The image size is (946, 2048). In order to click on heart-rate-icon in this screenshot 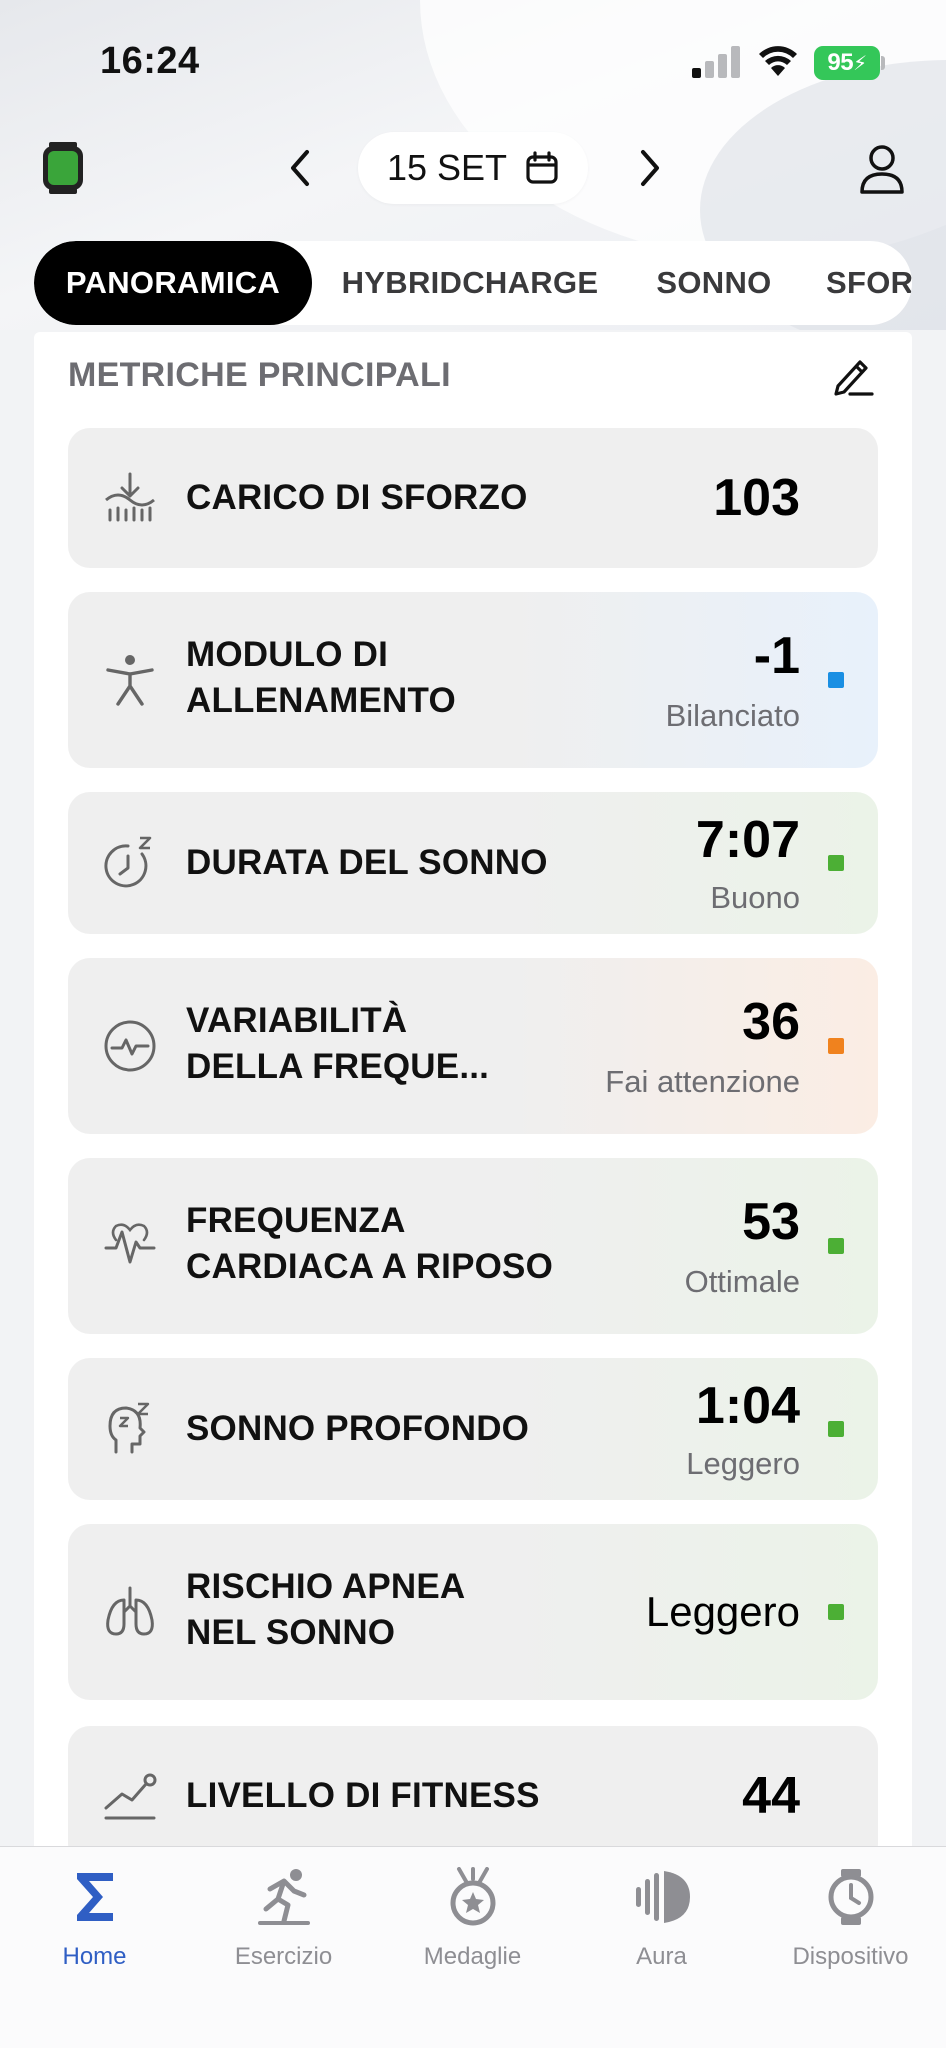, I will do `click(130, 1243)`.